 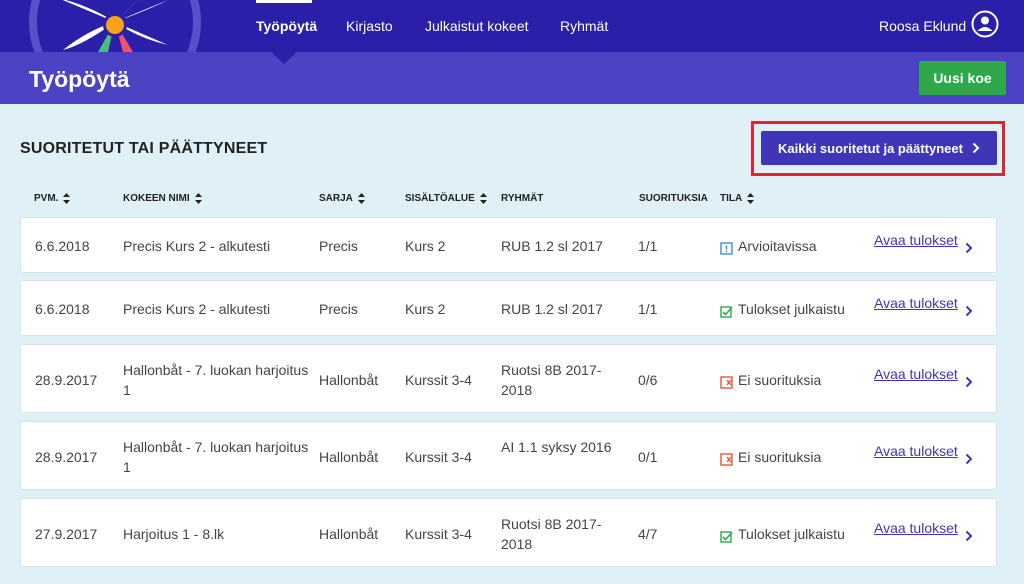 I want to click on column-header-submissions: SUORITUKSIA, so click(x=673, y=198).